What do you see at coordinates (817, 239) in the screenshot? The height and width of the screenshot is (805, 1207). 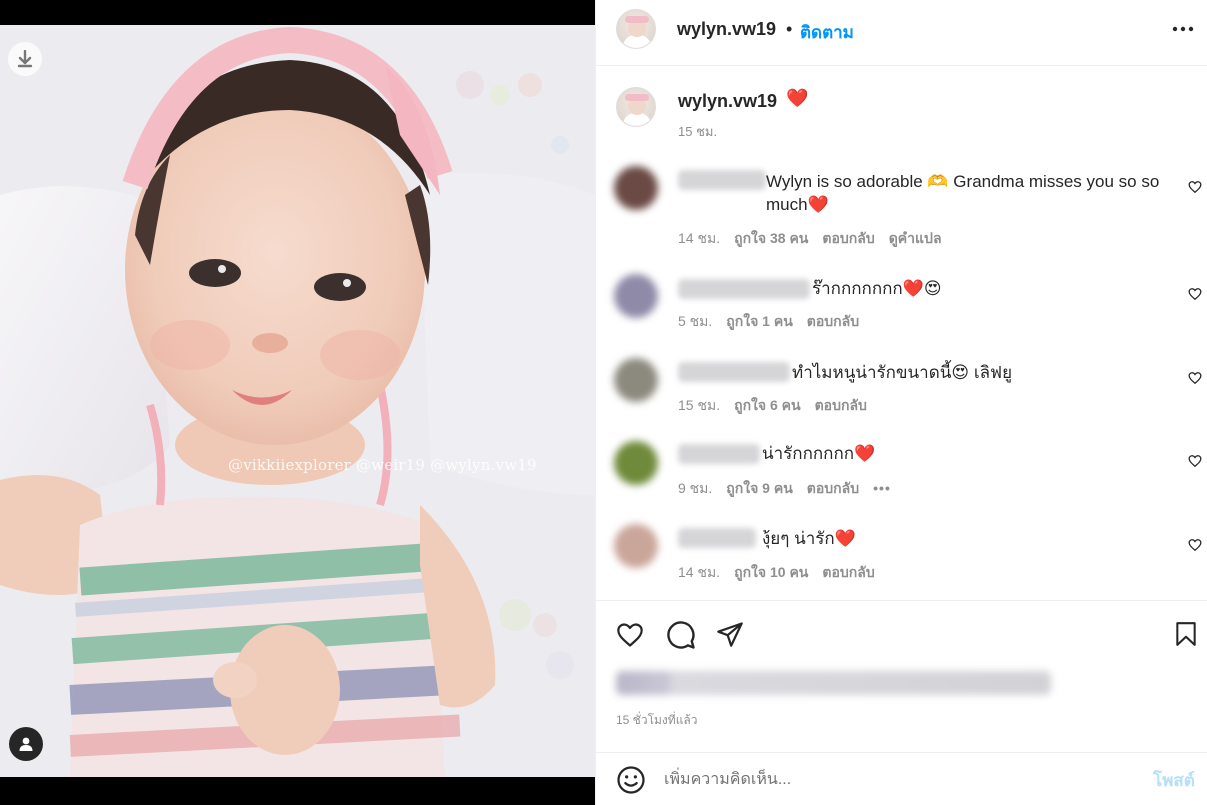 I see `comment-meta: 14 ชม. ถูกใจ 38 คน ตอบกลับ ดูคำแปล` at bounding box center [817, 239].